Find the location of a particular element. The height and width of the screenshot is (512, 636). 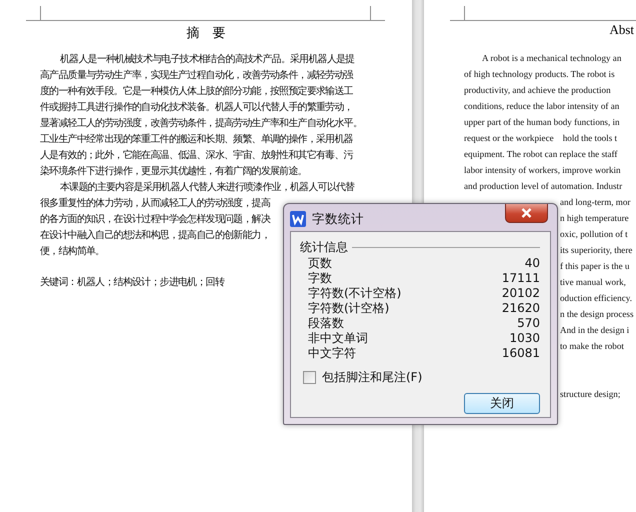

stat-label: 字符数(计空格) is located at coordinates (349, 308).